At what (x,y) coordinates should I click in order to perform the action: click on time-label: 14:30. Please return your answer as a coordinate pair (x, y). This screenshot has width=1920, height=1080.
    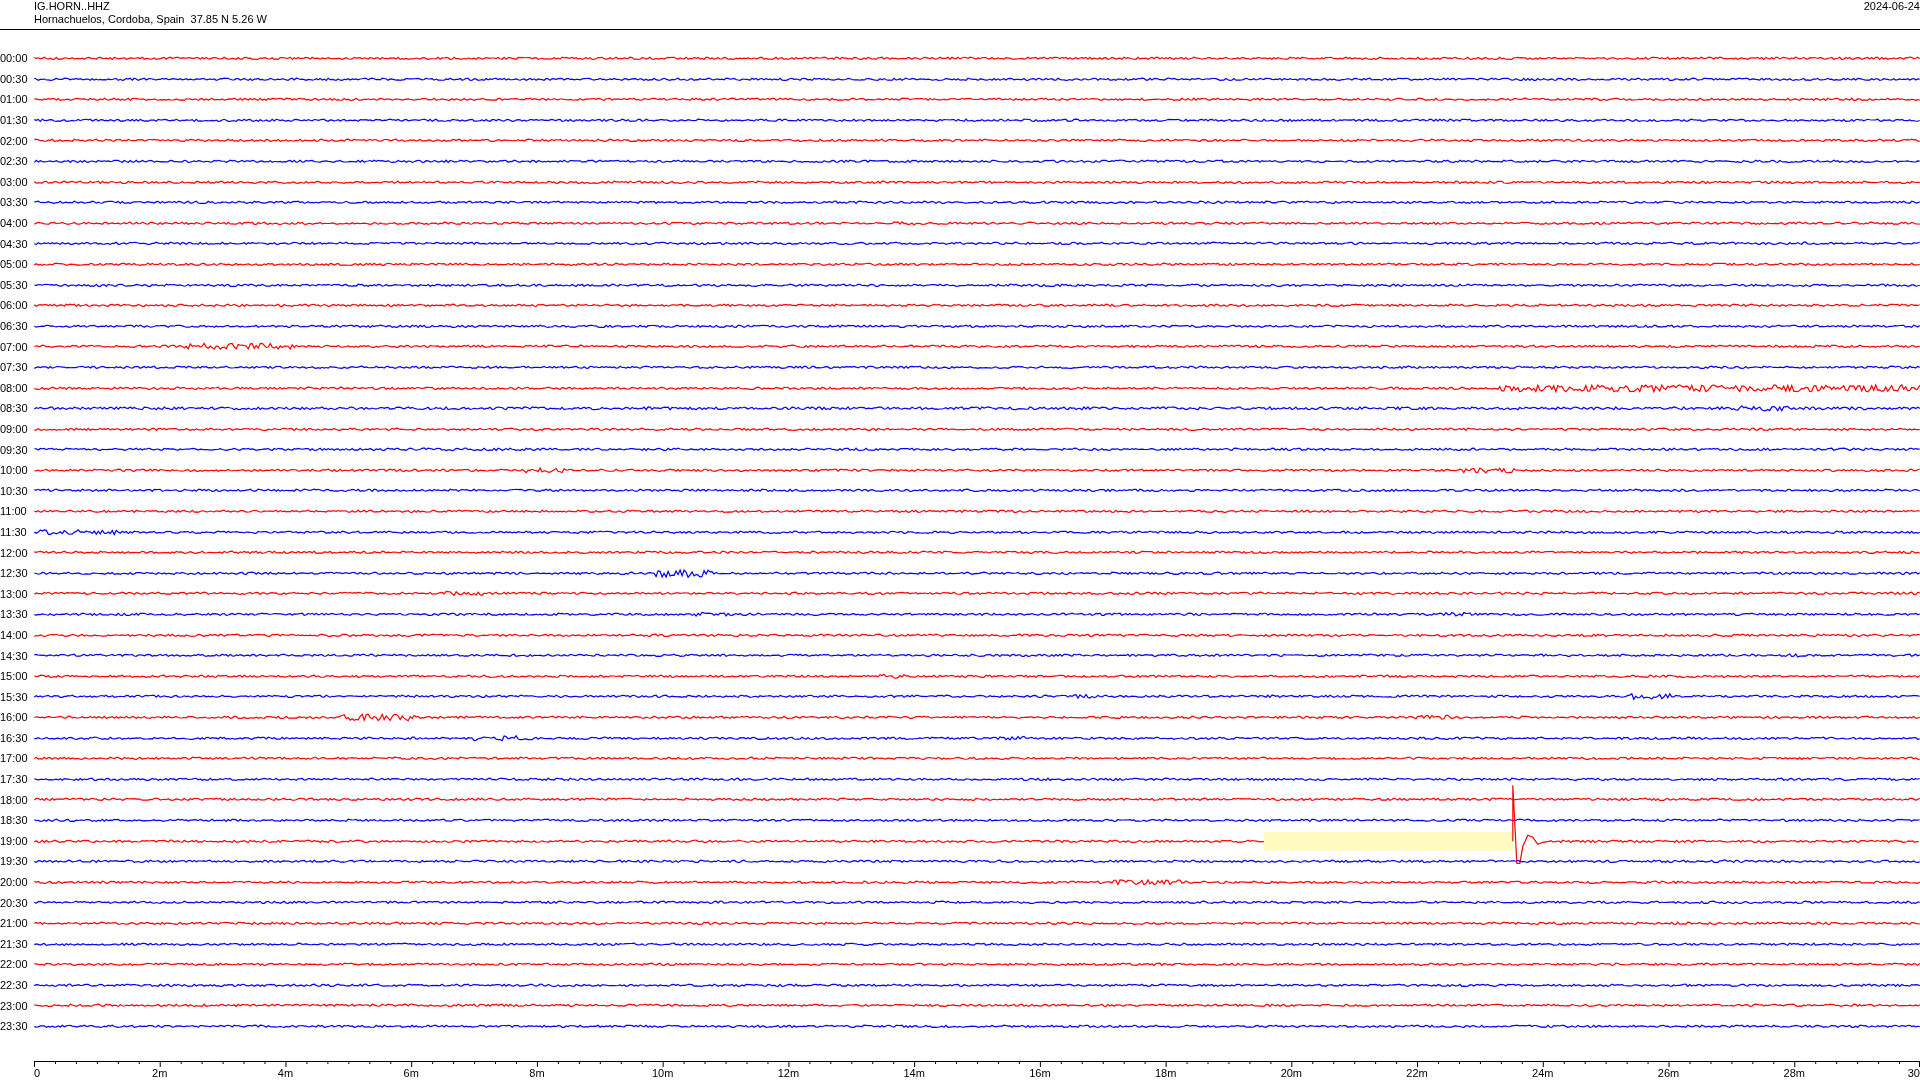
    Looking at the image, I should click on (14, 655).